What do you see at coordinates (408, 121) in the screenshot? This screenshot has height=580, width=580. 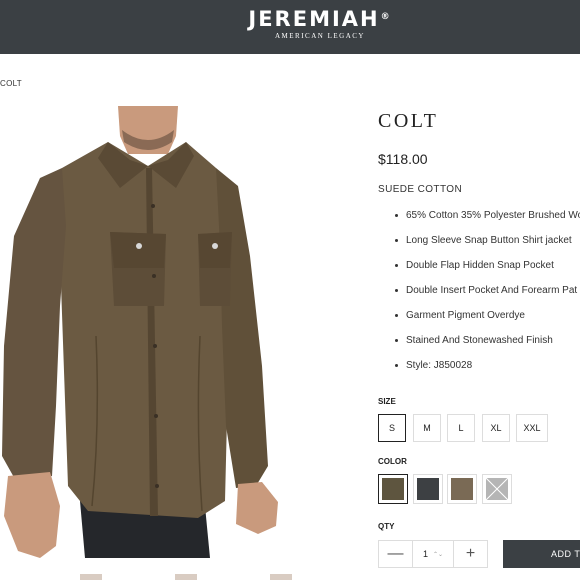 I see `product-title: COLT` at bounding box center [408, 121].